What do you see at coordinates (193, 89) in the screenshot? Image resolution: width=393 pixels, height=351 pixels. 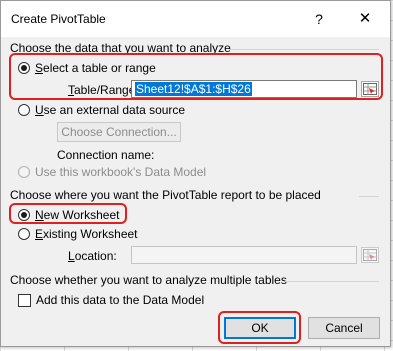 I see `table-range-value: Sheet12!$A$1:$H$26` at bounding box center [193, 89].